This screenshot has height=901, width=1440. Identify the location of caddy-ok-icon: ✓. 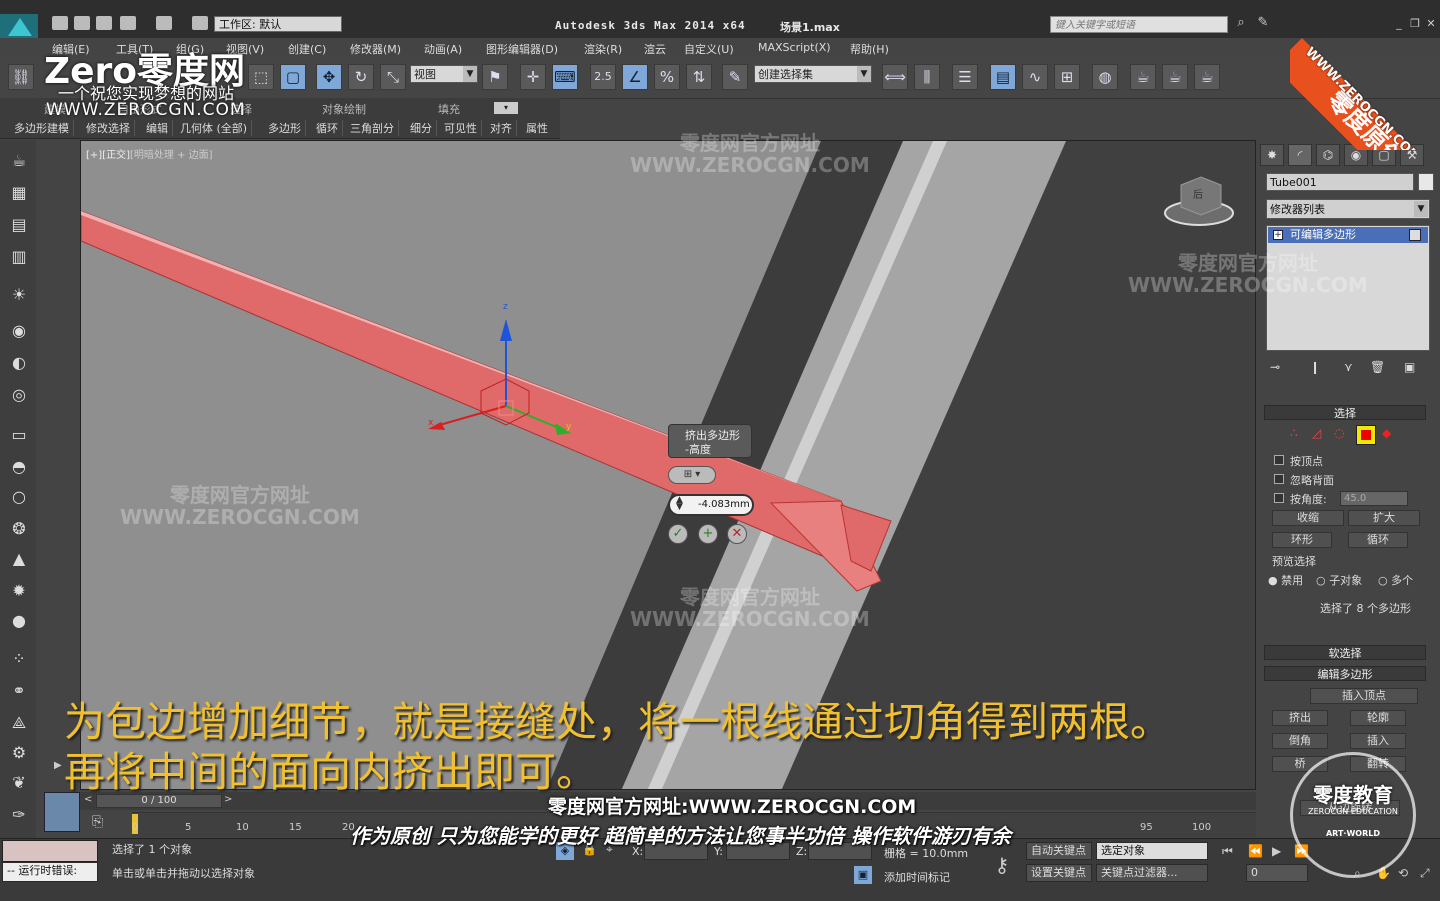
(678, 534).